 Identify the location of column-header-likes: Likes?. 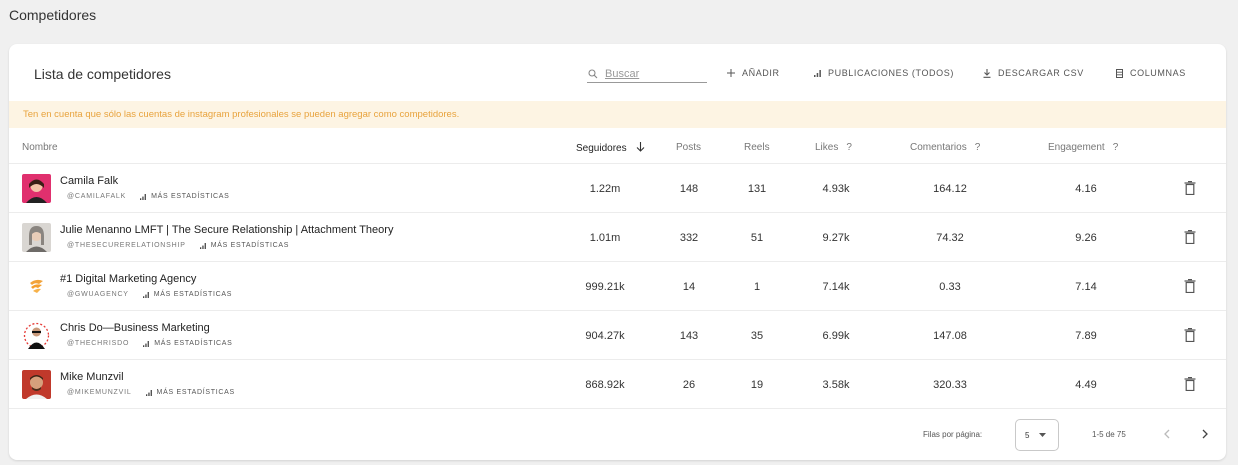
(833, 147).